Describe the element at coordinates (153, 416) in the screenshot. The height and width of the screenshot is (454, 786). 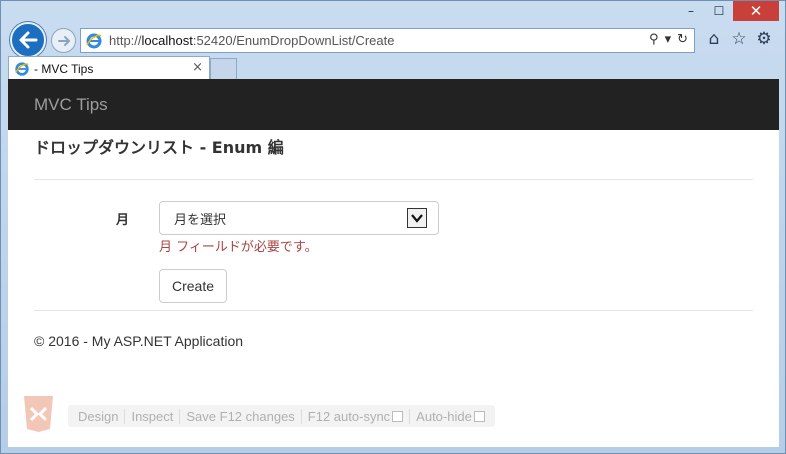
I see `browser-link-inspect: Inspect` at that location.